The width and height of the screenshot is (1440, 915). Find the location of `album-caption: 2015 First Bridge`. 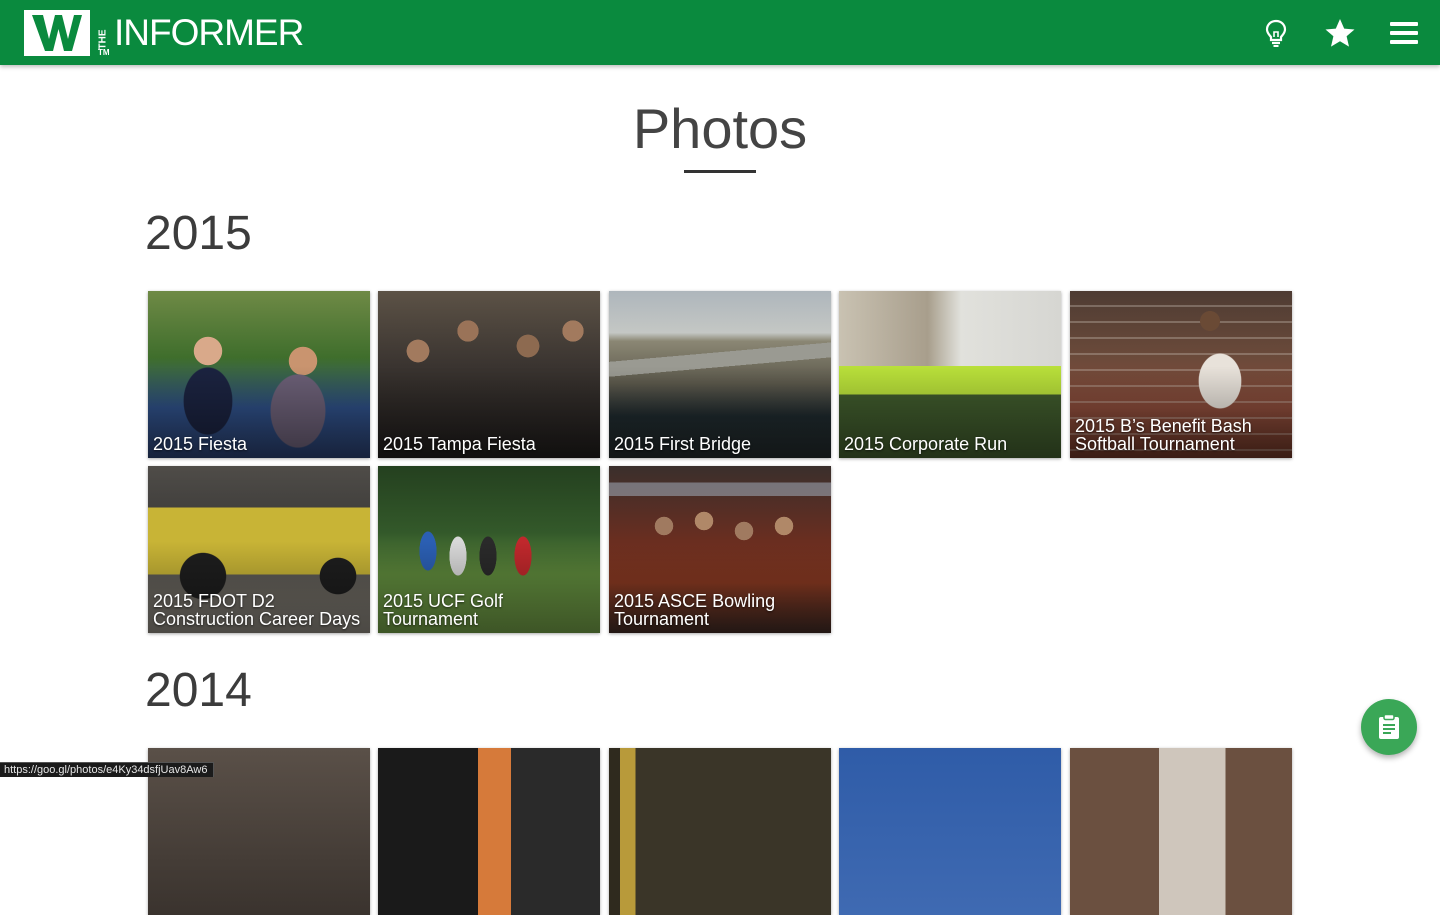

album-caption: 2015 First Bridge is located at coordinates (683, 444).